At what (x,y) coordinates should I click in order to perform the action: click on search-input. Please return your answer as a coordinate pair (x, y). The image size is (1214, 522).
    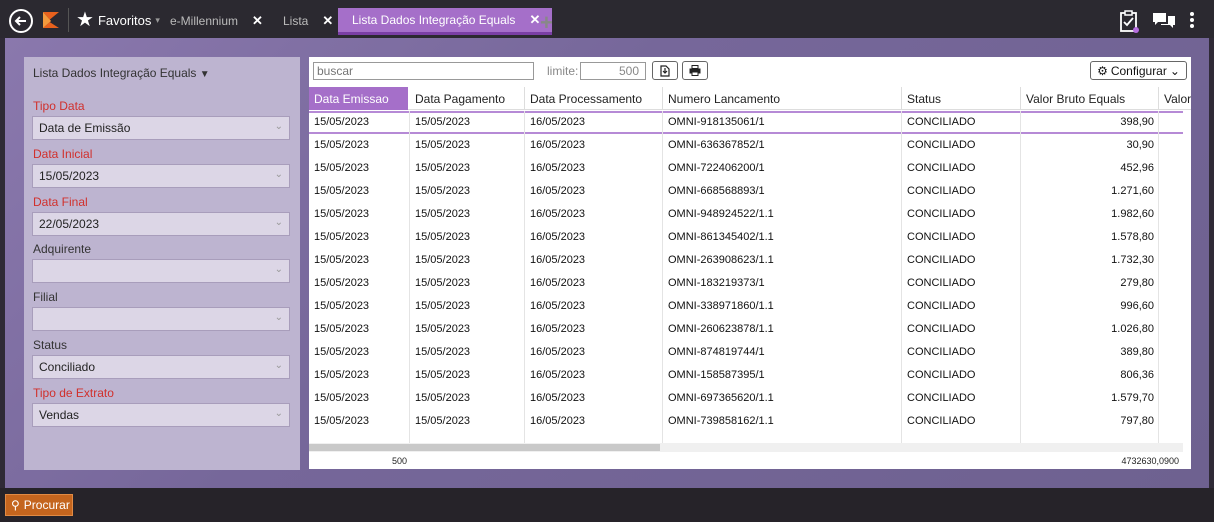
    Looking at the image, I should click on (423, 71).